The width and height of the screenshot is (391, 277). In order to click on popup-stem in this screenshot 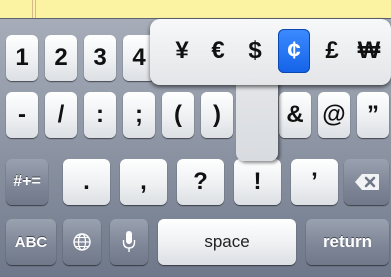, I will do `click(257, 119)`.